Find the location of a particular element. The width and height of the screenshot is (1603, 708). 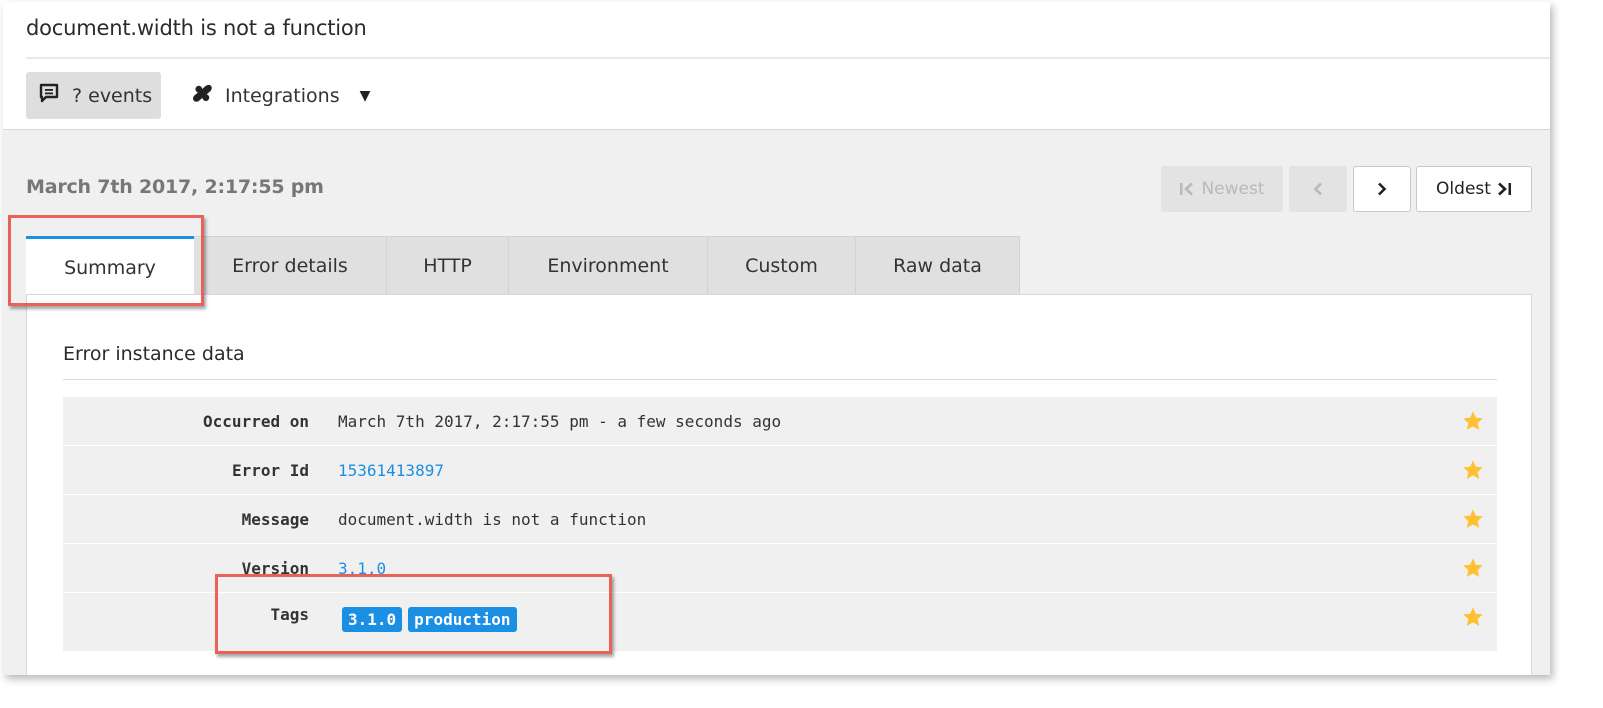

next-button is located at coordinates (1382, 189).